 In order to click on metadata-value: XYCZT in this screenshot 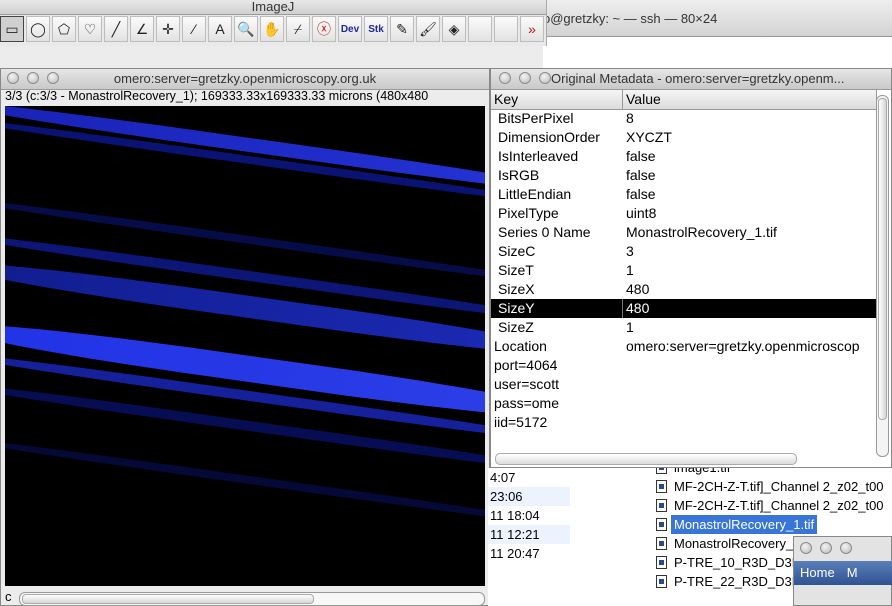, I will do `click(649, 137)`.